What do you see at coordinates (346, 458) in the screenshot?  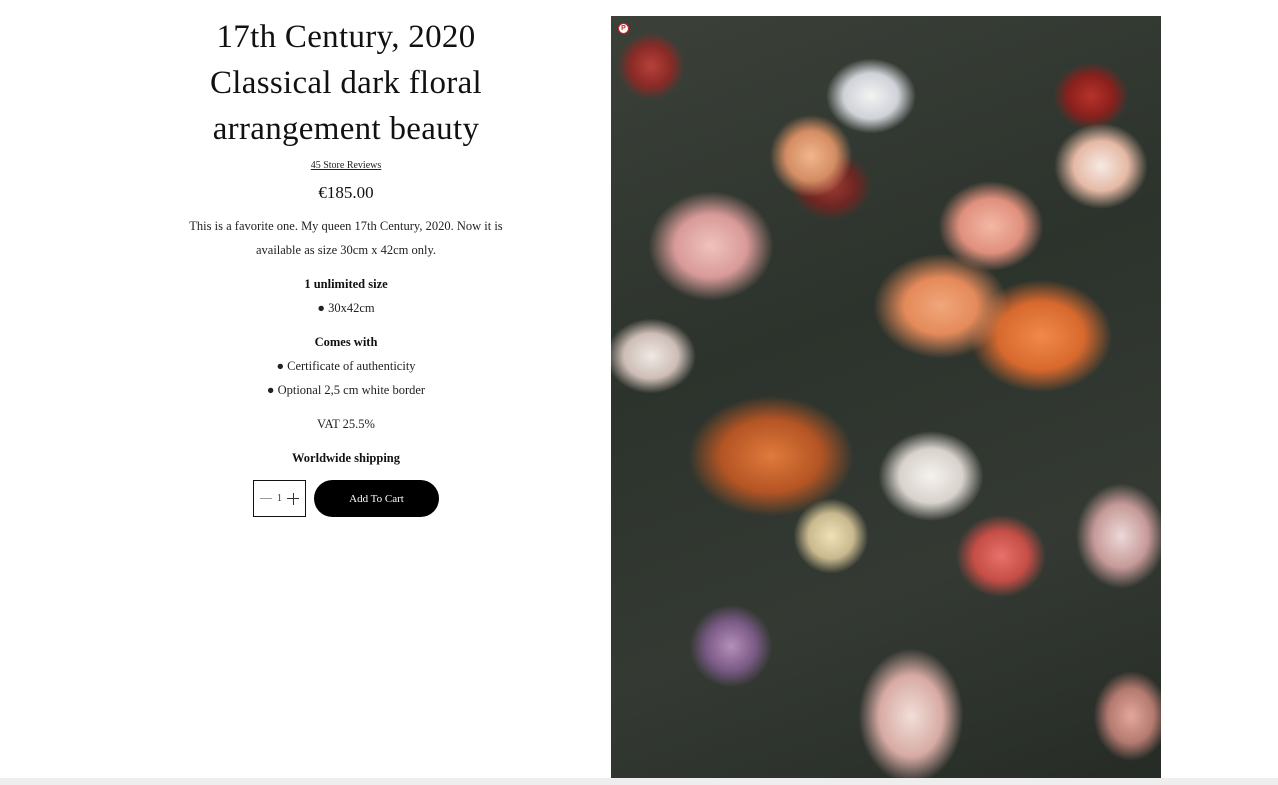 I see `shipping-text: Worldwide shipping` at bounding box center [346, 458].